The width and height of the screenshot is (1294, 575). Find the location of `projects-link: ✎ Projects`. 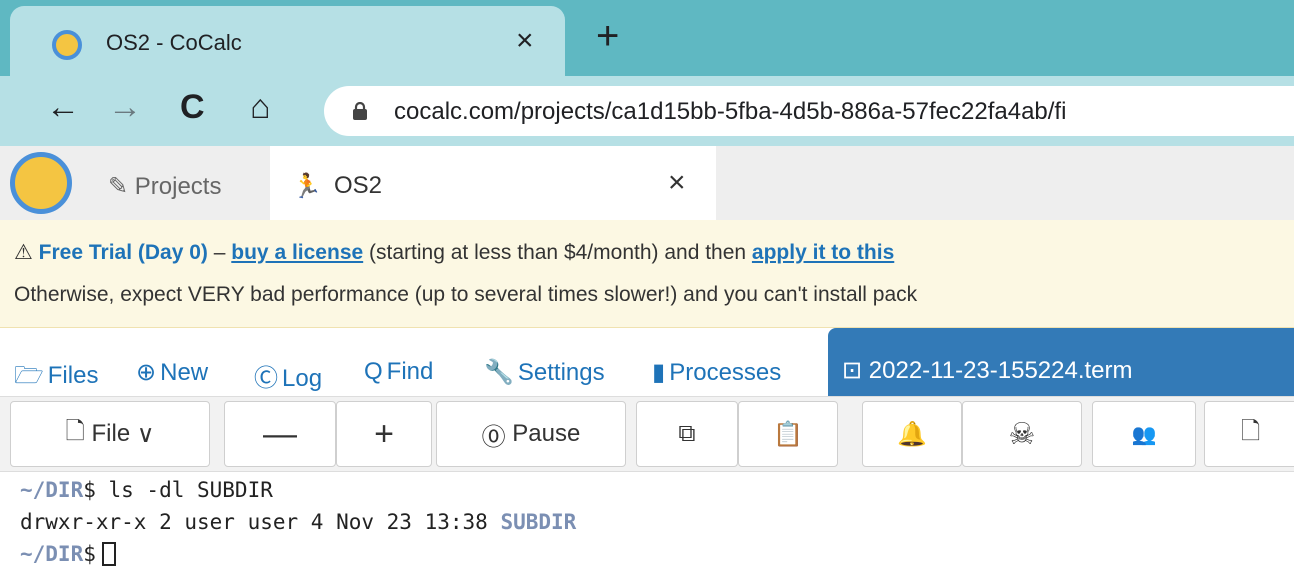

projects-link: ✎ Projects is located at coordinates (164, 186).